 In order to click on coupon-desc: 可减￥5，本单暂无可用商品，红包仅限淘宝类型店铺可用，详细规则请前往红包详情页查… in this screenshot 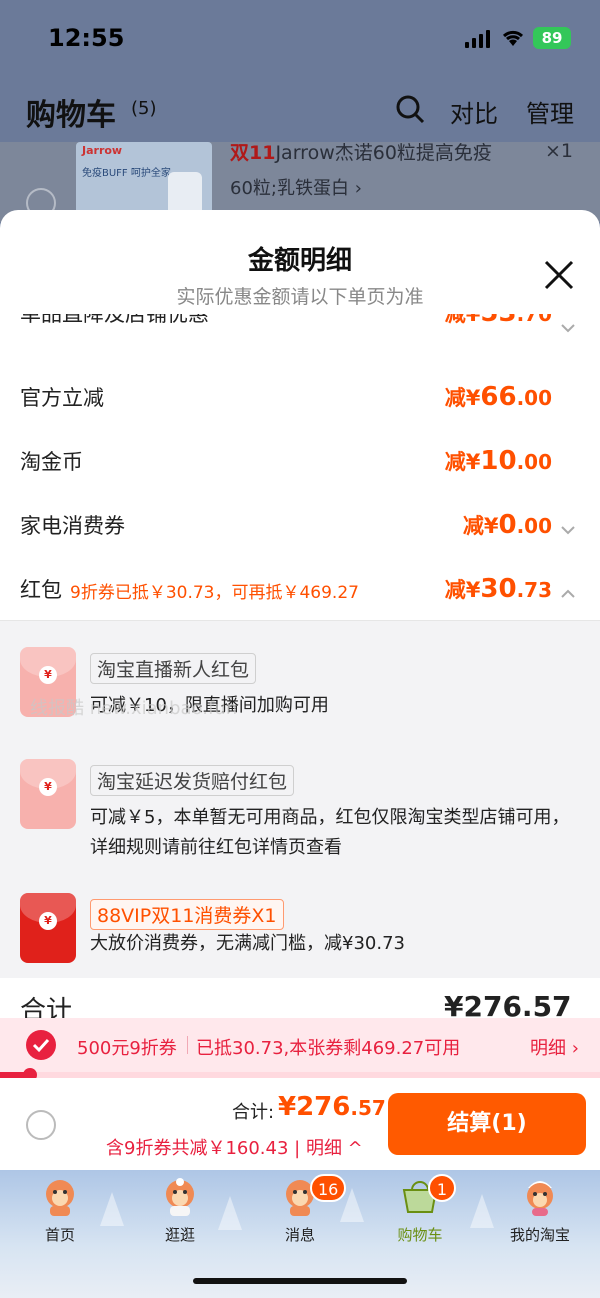, I will do `click(330, 832)`.